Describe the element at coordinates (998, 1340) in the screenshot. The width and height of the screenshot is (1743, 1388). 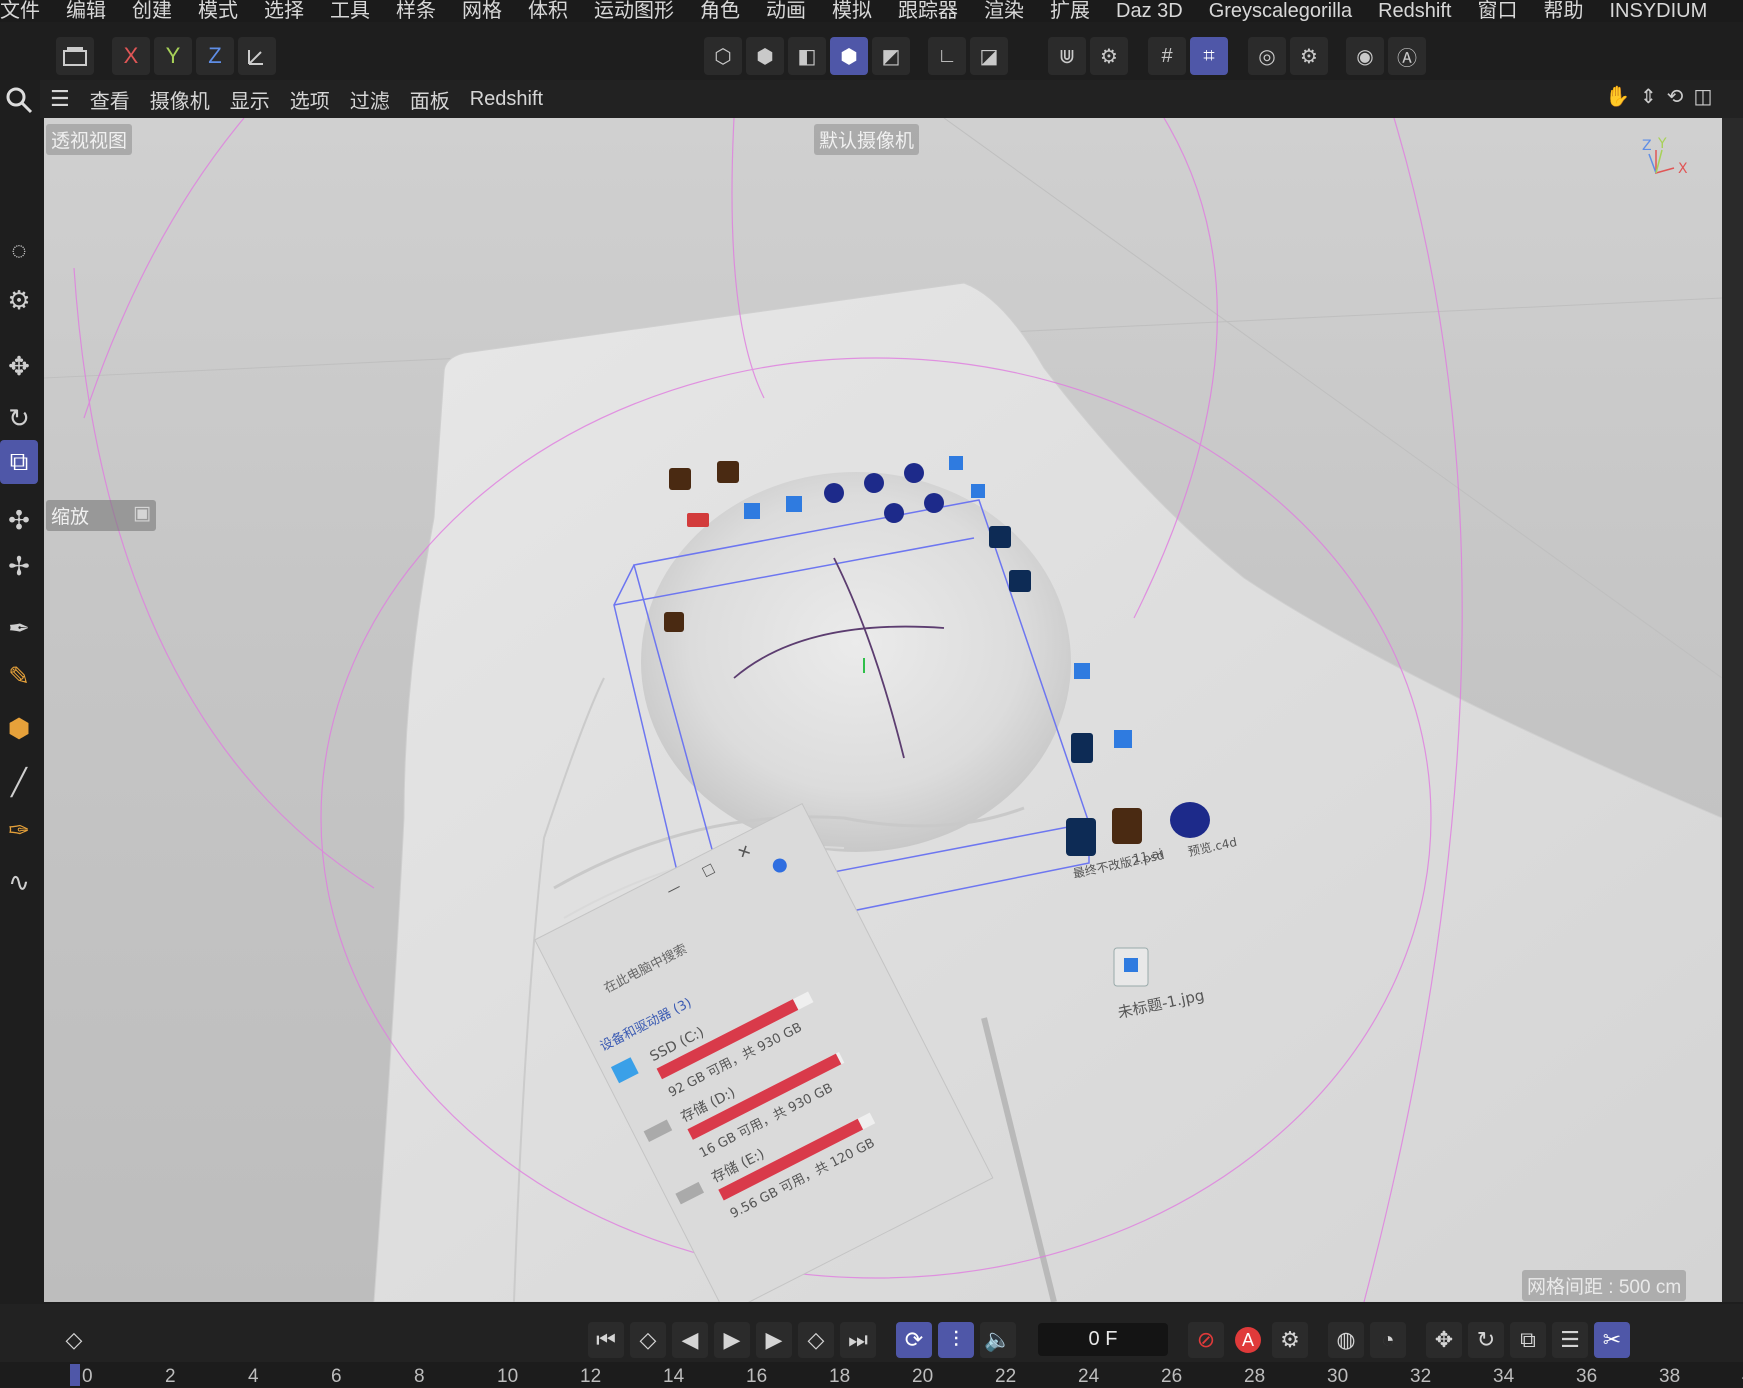
I see `sound-button: 🔈` at that location.